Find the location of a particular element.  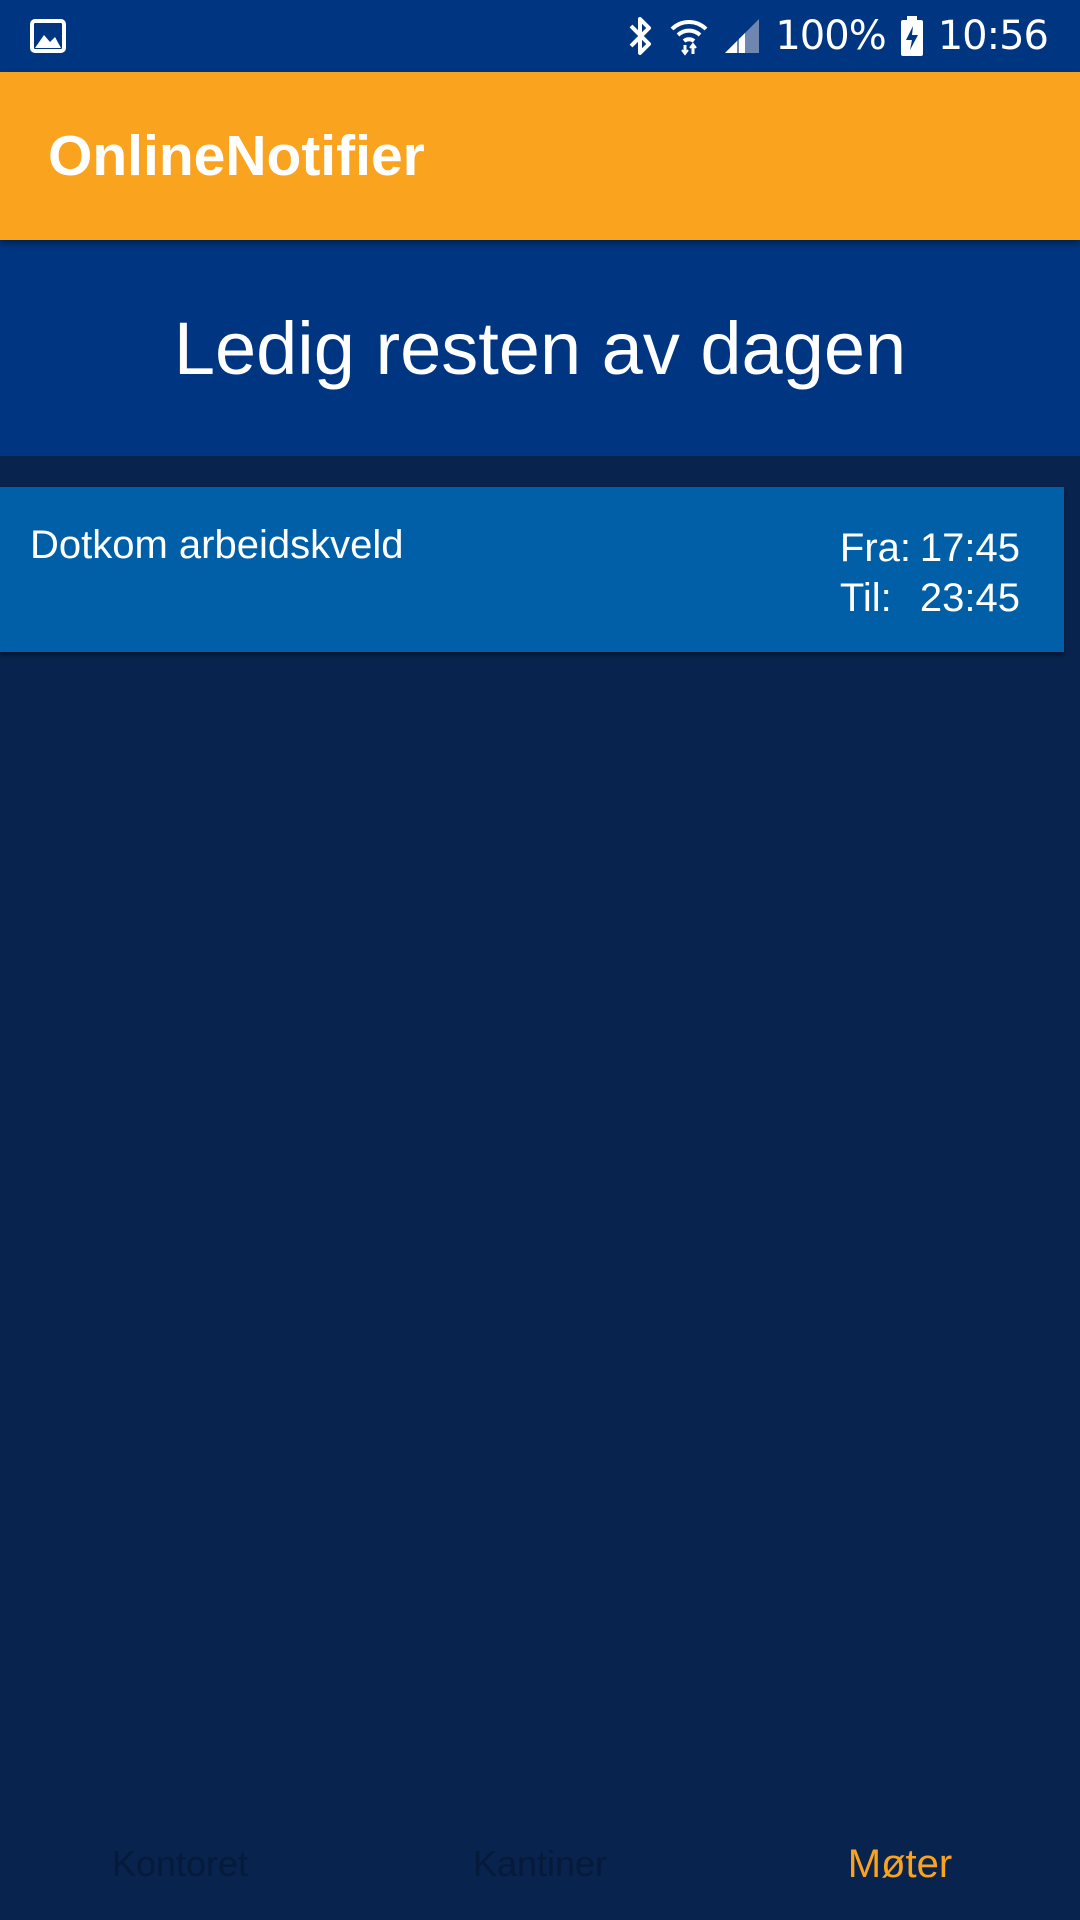

app-bar: OnlineNotifier is located at coordinates (540, 156).